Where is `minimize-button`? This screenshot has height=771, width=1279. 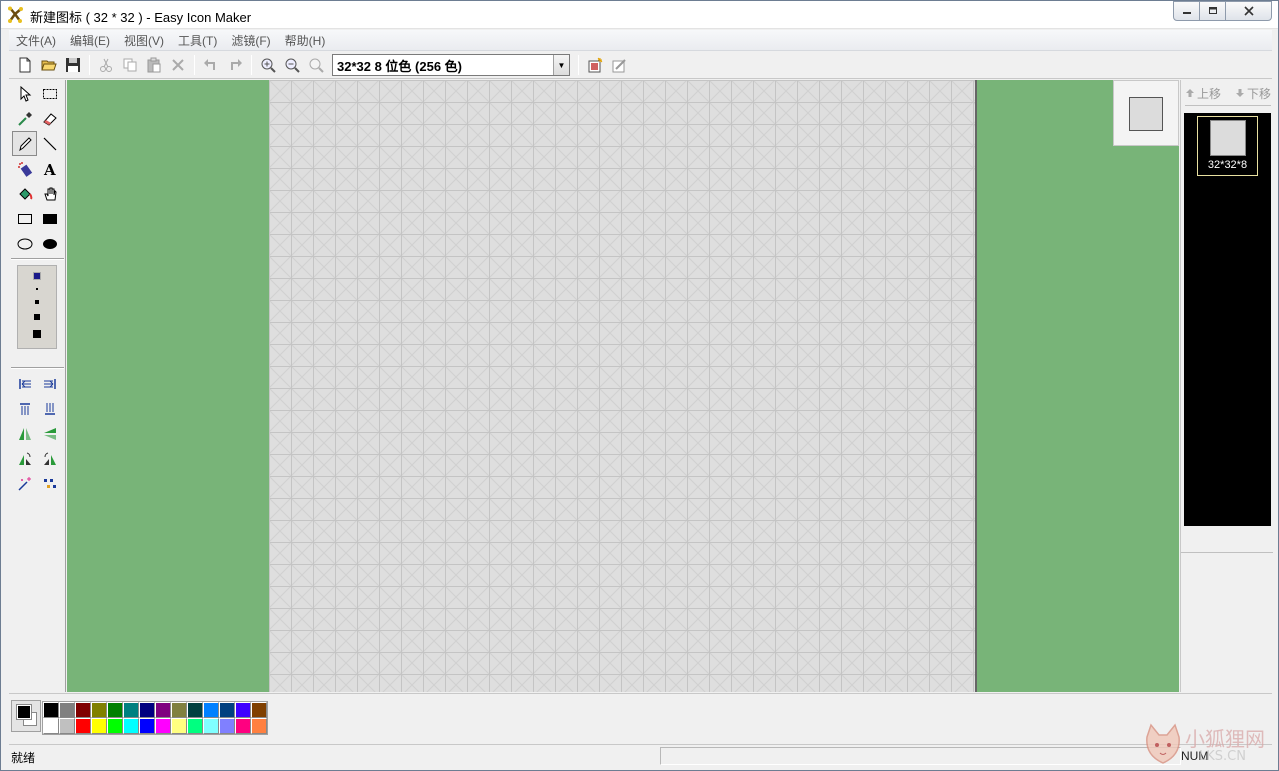 minimize-button is located at coordinates (1186, 11).